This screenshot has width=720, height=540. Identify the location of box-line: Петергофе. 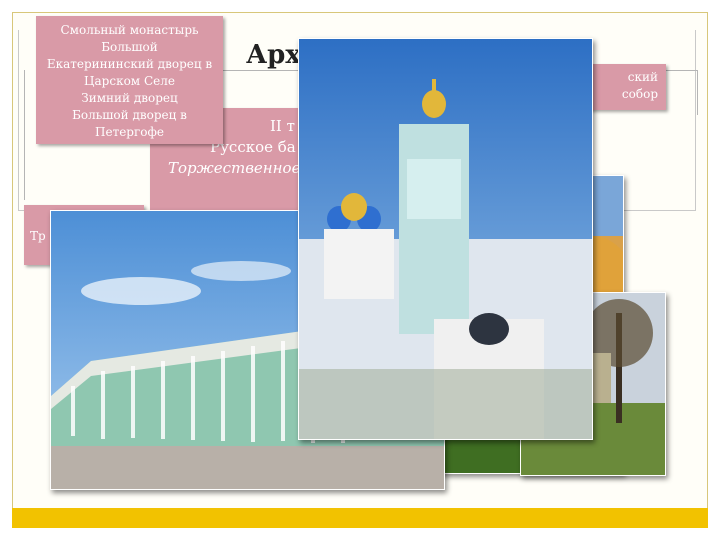
(129, 132).